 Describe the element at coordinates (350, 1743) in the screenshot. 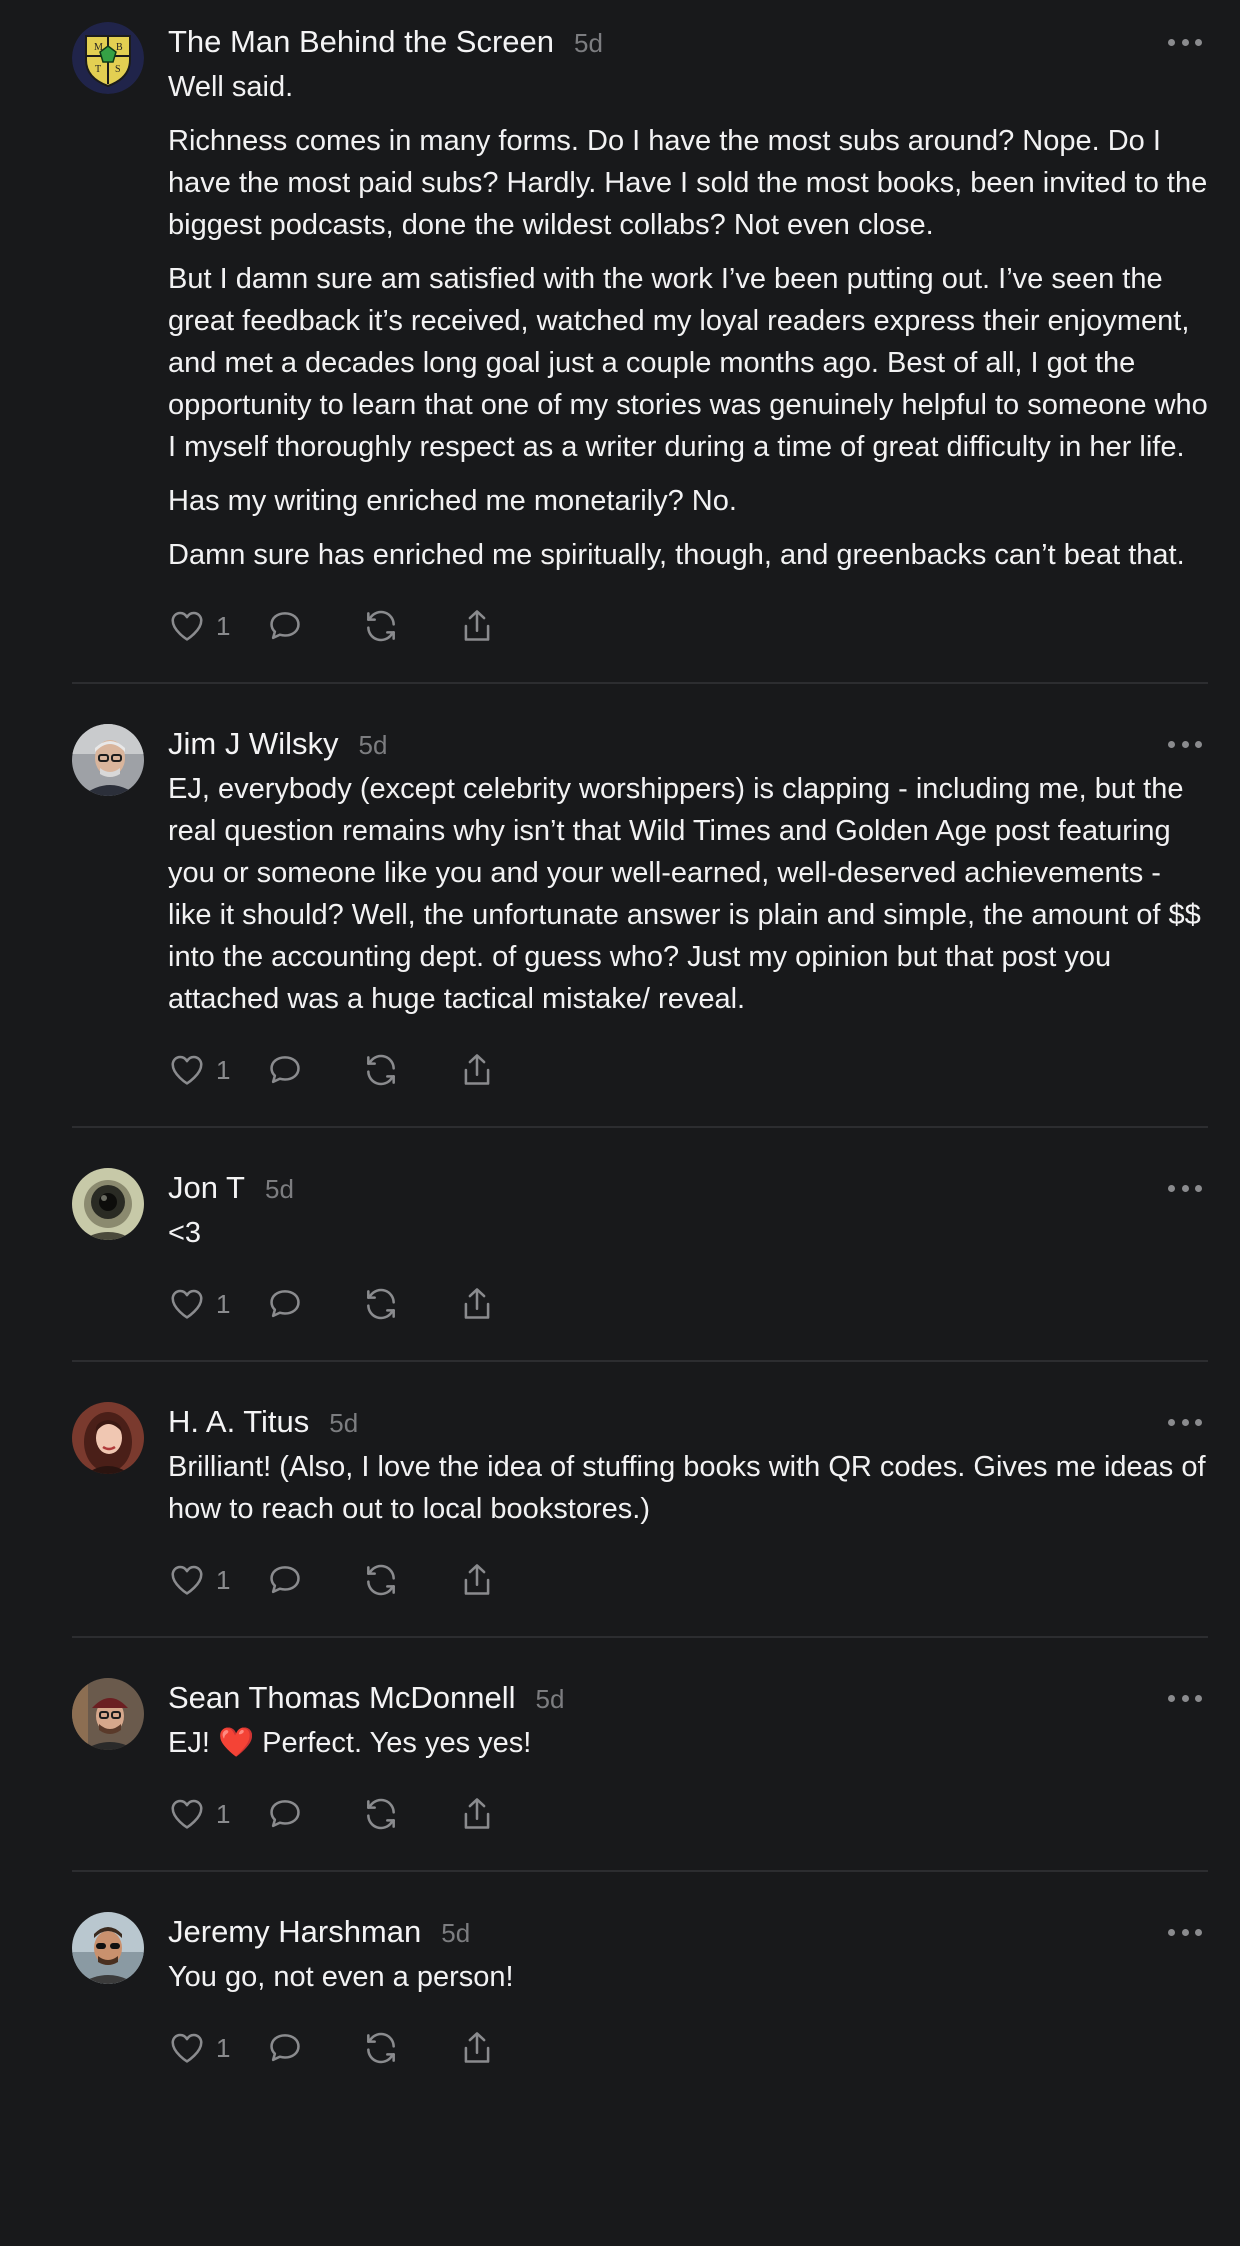

I see `comment-paragraph: EJ! ❤️ Perfect. Yes yes yes!` at that location.